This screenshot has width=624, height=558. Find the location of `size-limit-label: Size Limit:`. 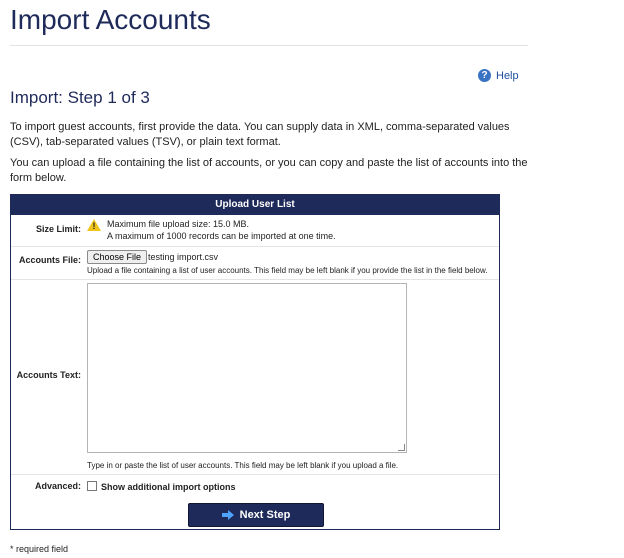

size-limit-label: Size Limit: is located at coordinates (58, 229).